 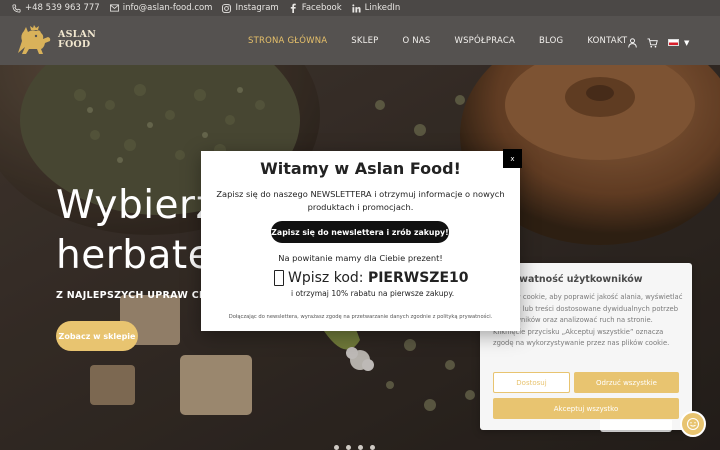 I want to click on language-switcher: ▼, so click(x=678, y=43).